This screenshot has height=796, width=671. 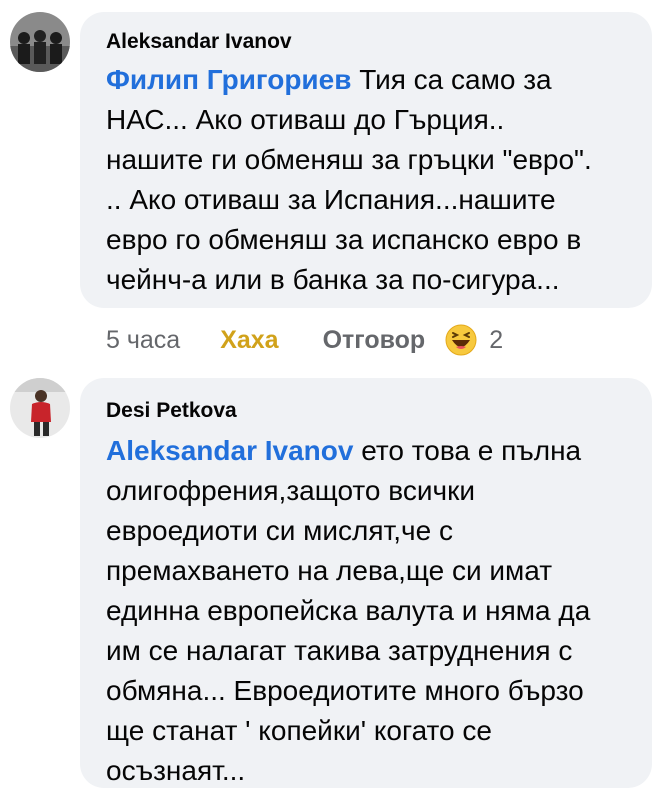 What do you see at coordinates (143, 340) in the screenshot?
I see `comment-timestamp: 5 часа` at bounding box center [143, 340].